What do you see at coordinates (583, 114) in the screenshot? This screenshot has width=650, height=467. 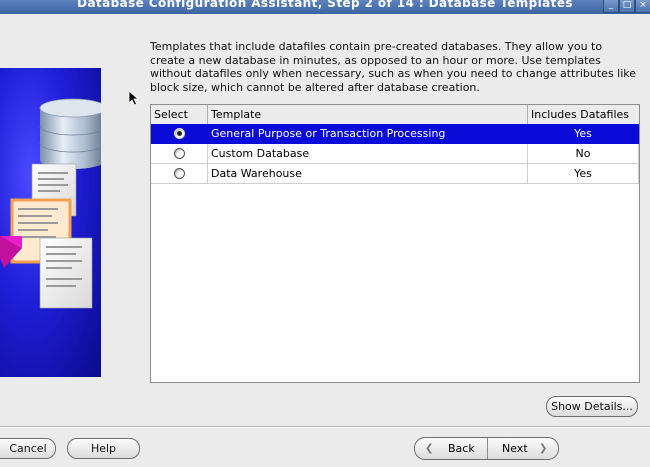 I see `column-header-datafiles: Includes Datafiles` at bounding box center [583, 114].